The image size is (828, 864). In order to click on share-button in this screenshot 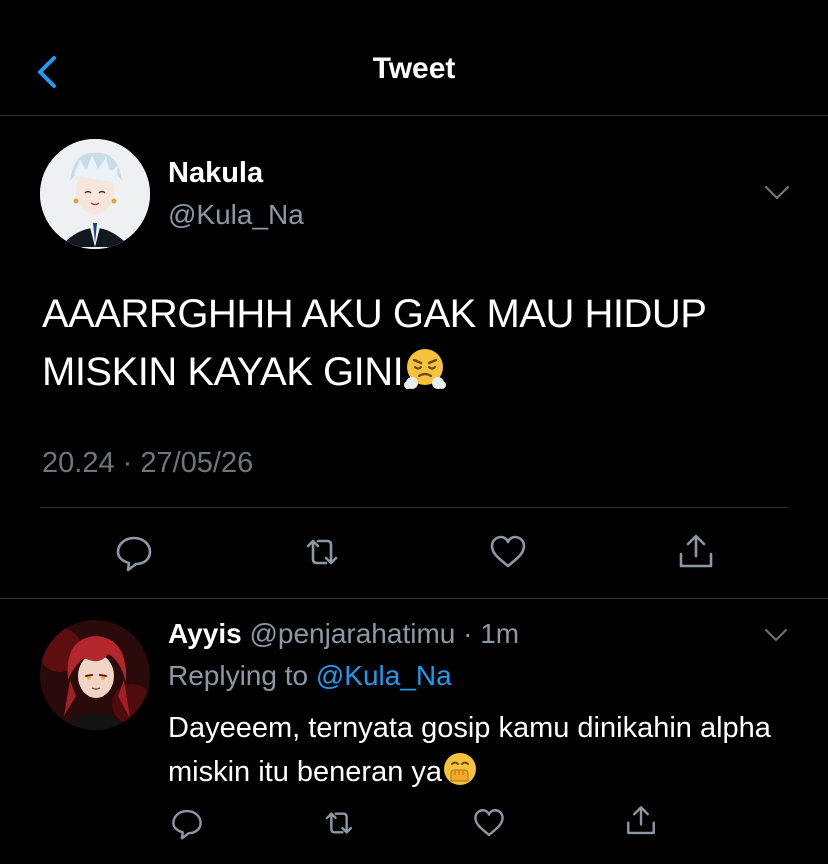, I will do `click(696, 552)`.